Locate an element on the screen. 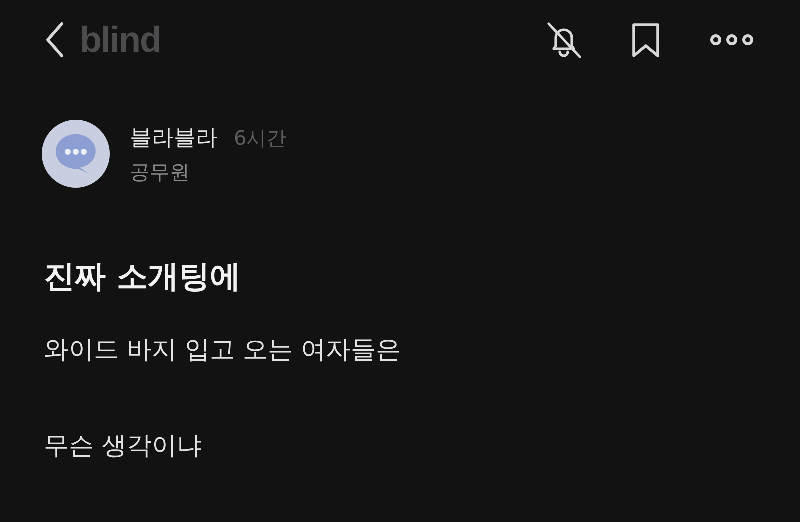 The image size is (800, 522). app-logo: blind is located at coordinates (120, 40).